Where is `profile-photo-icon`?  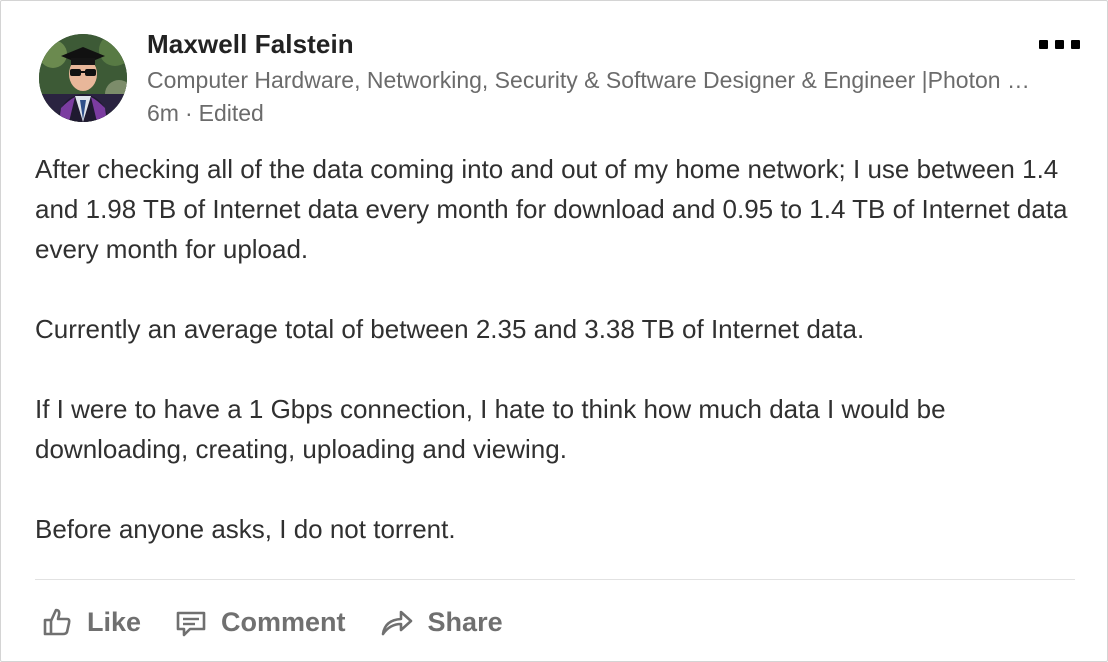
profile-photo-icon is located at coordinates (83, 78).